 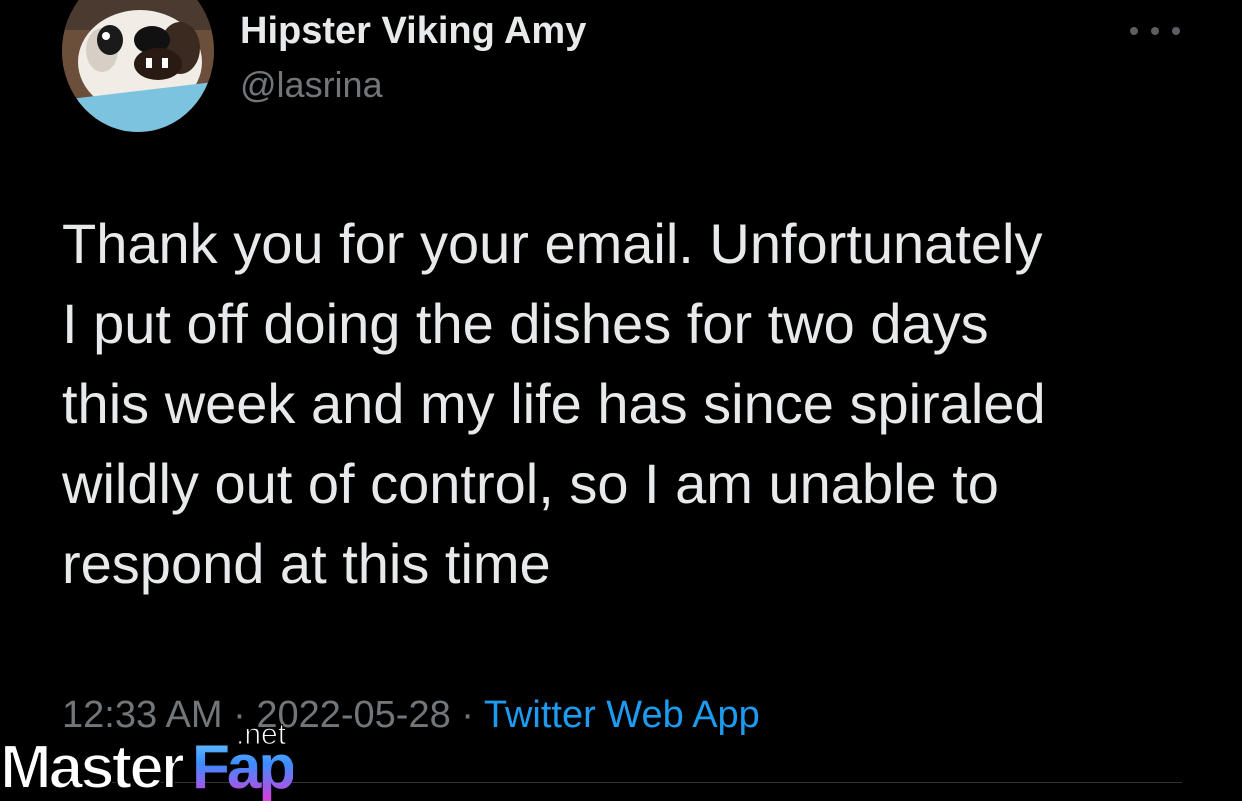 What do you see at coordinates (93, 766) in the screenshot?
I see `watermark-master-text: Master` at bounding box center [93, 766].